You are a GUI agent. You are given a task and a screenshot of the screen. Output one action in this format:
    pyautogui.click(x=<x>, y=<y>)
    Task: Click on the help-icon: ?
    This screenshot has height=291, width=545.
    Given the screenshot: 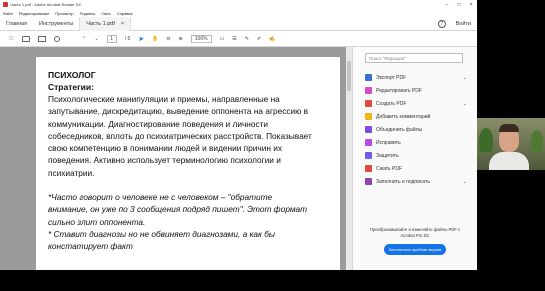 What is the action you would take?
    pyautogui.click(x=441, y=23)
    